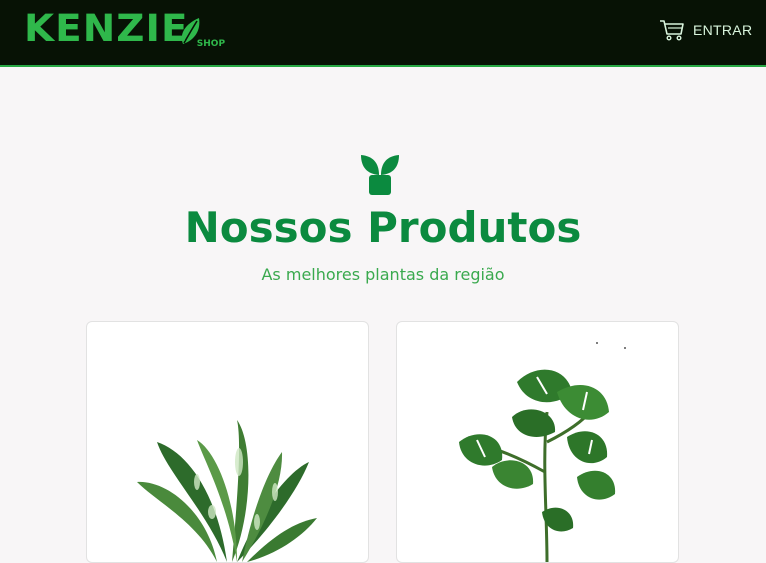  I want to click on page-title: Nossos Produtos, so click(383, 227).